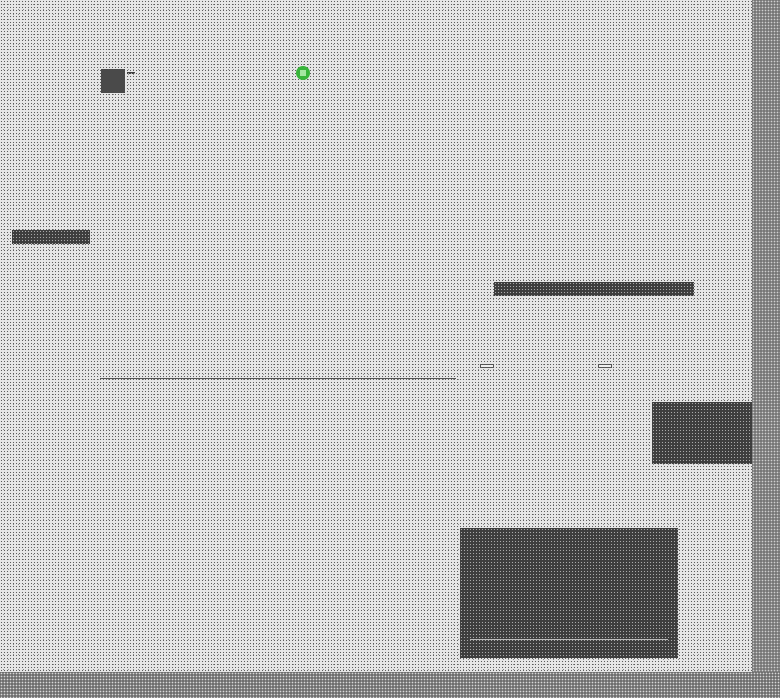 The height and width of the screenshot is (698, 780). Describe the element at coordinates (303, 74) in the screenshot. I see `green-badge-icon` at that location.